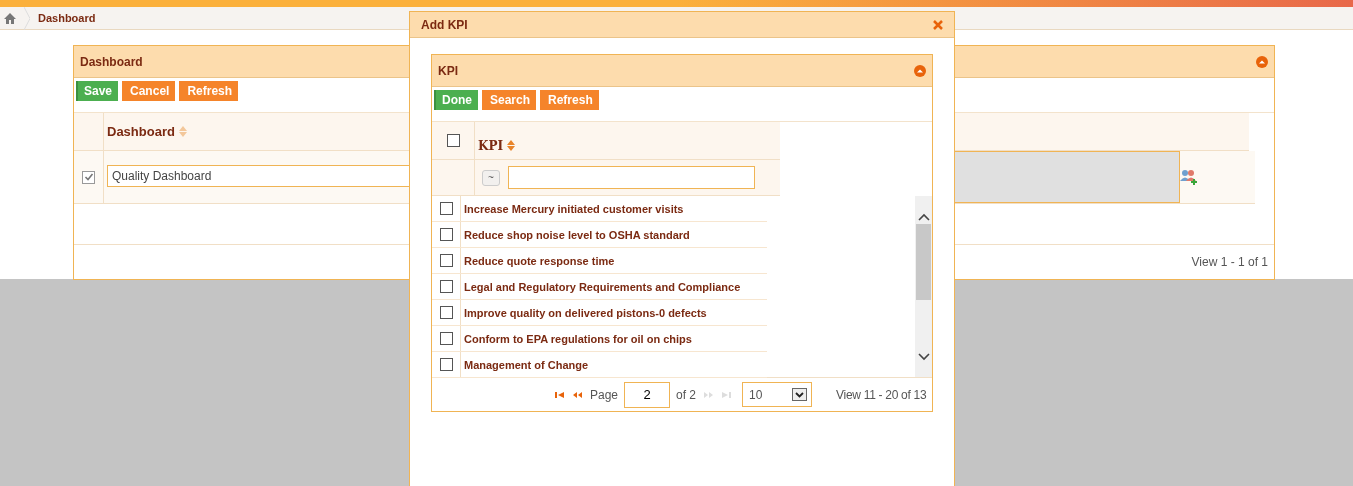 Image resolution: width=1353 pixels, height=486 pixels. Describe the element at coordinates (584, 312) in the screenshot. I see `kpi-name: Improve quality on delivered pistons-0 defects` at that location.